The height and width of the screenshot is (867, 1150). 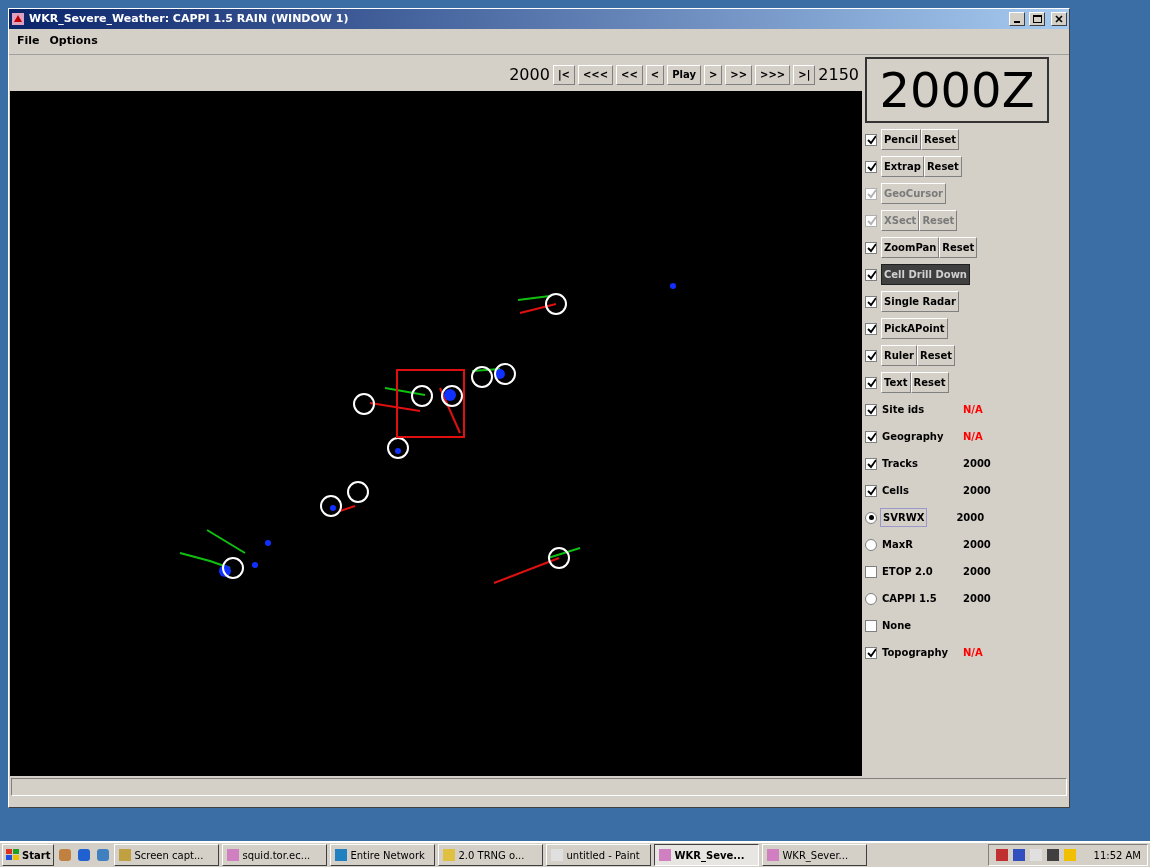 I want to click on playback-button: <, so click(x=655, y=75).